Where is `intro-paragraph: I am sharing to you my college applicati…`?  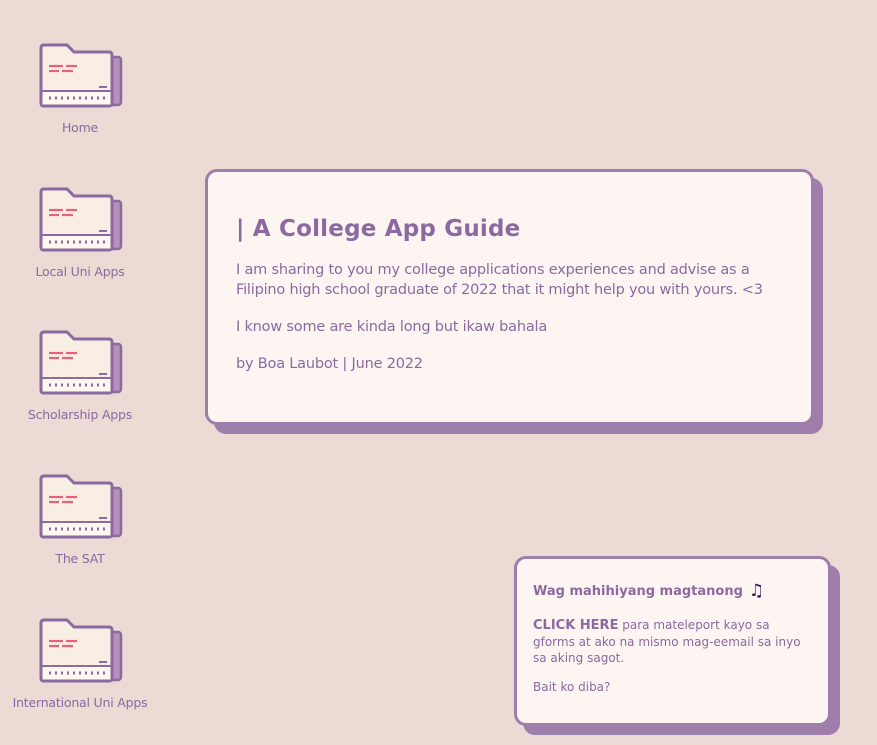
intro-paragraph: I am sharing to you my college applicati… is located at coordinates (499, 280).